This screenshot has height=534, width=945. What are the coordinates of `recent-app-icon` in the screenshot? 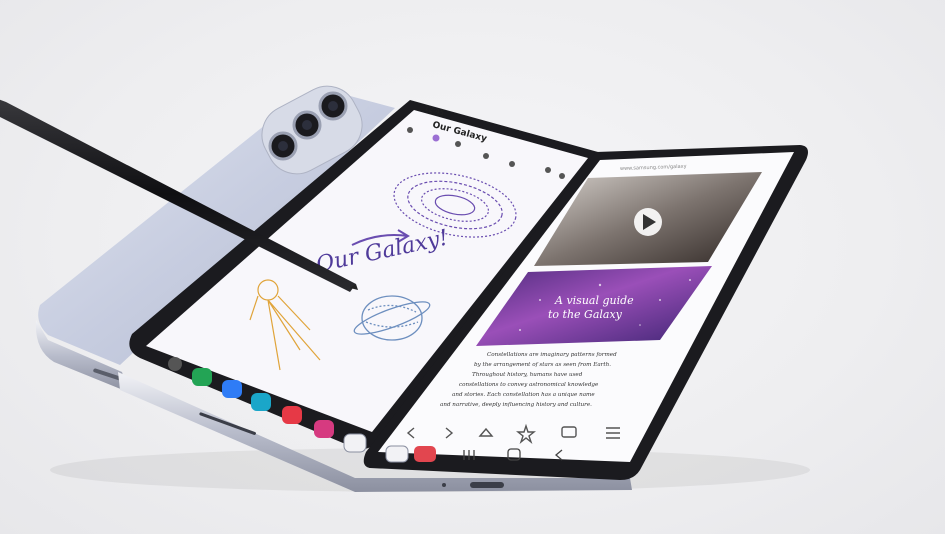 It's located at (425, 454).